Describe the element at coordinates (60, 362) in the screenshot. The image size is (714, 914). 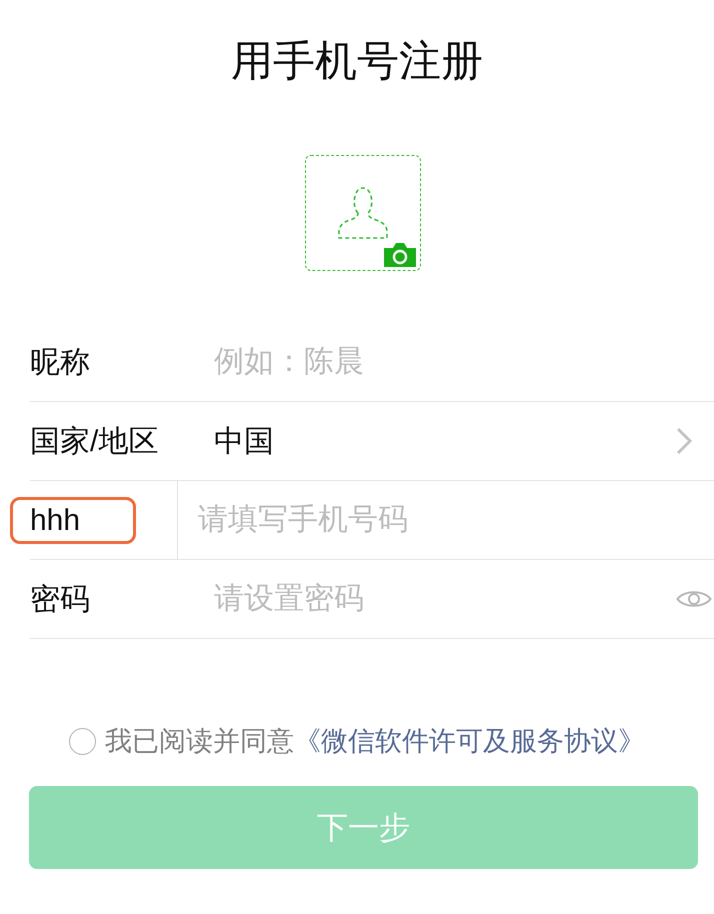
I see `field-label: 昵称` at that location.